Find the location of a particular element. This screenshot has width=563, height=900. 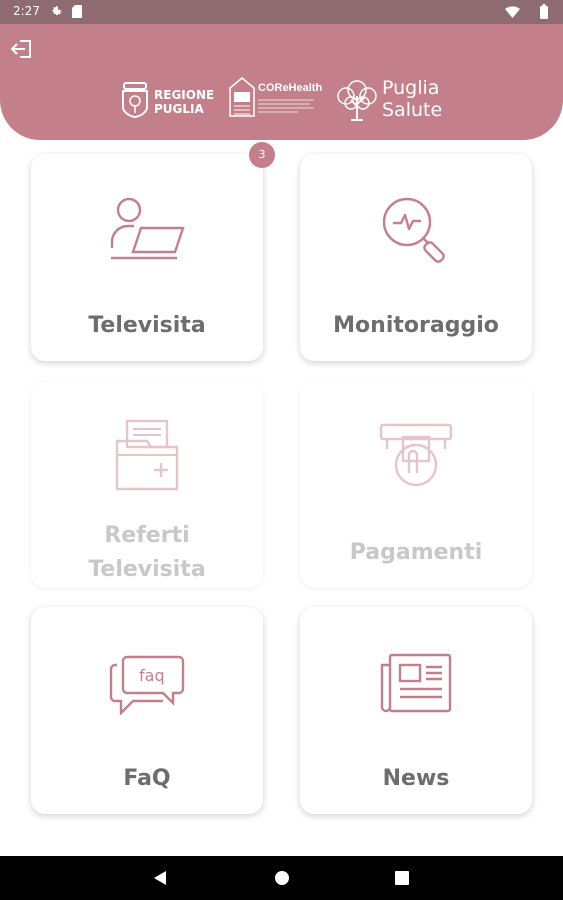

faq-label: FaQ is located at coordinates (147, 778).